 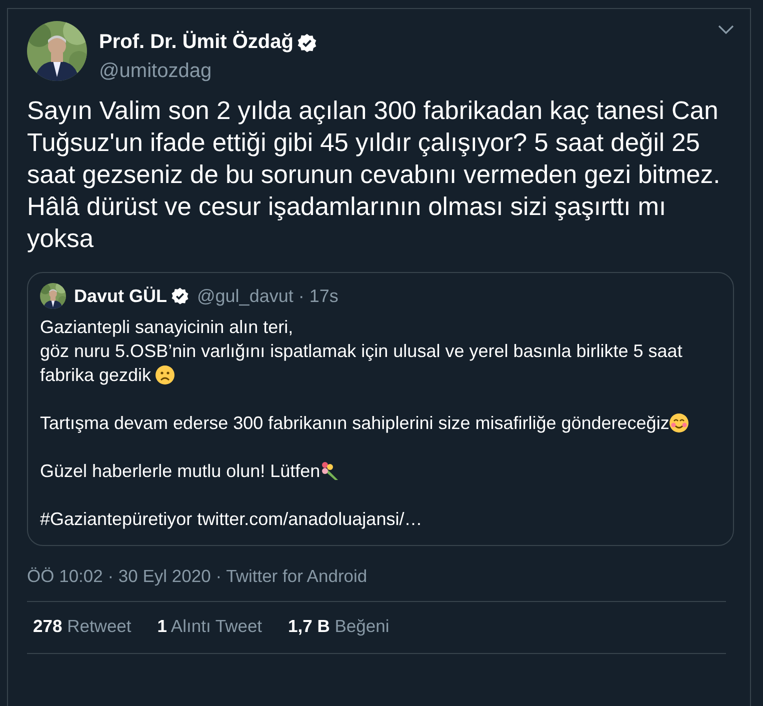 What do you see at coordinates (196, 42) in the screenshot?
I see `author-name: Prof. Dr. Ümit Özdağ` at bounding box center [196, 42].